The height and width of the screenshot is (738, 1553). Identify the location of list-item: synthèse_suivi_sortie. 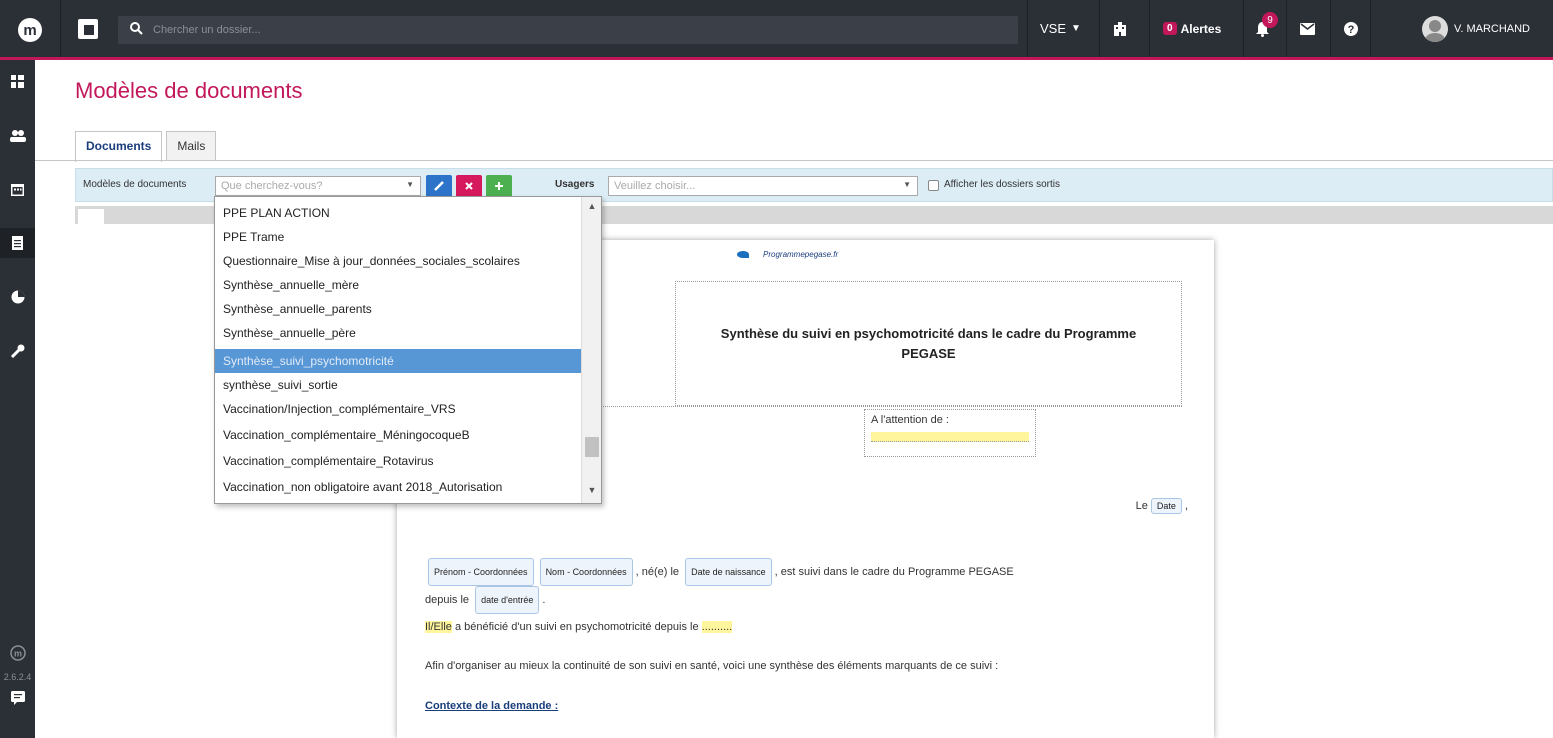
(398, 385).